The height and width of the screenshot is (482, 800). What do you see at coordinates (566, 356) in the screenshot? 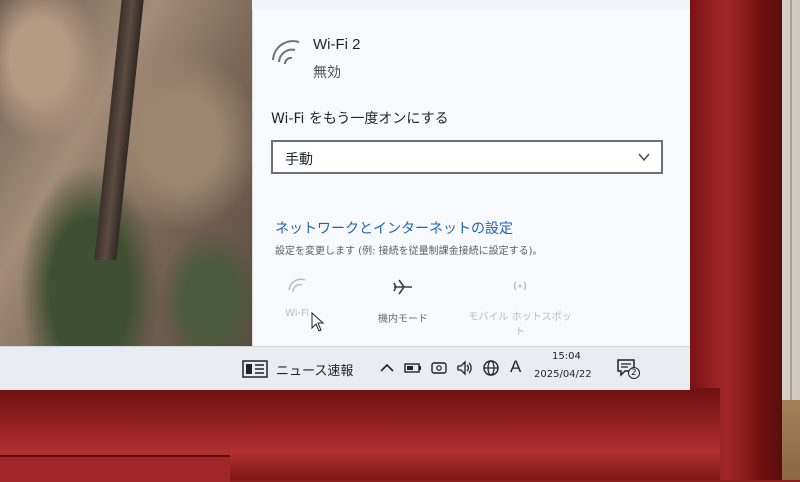
I see `clock-time: 15:04` at bounding box center [566, 356].